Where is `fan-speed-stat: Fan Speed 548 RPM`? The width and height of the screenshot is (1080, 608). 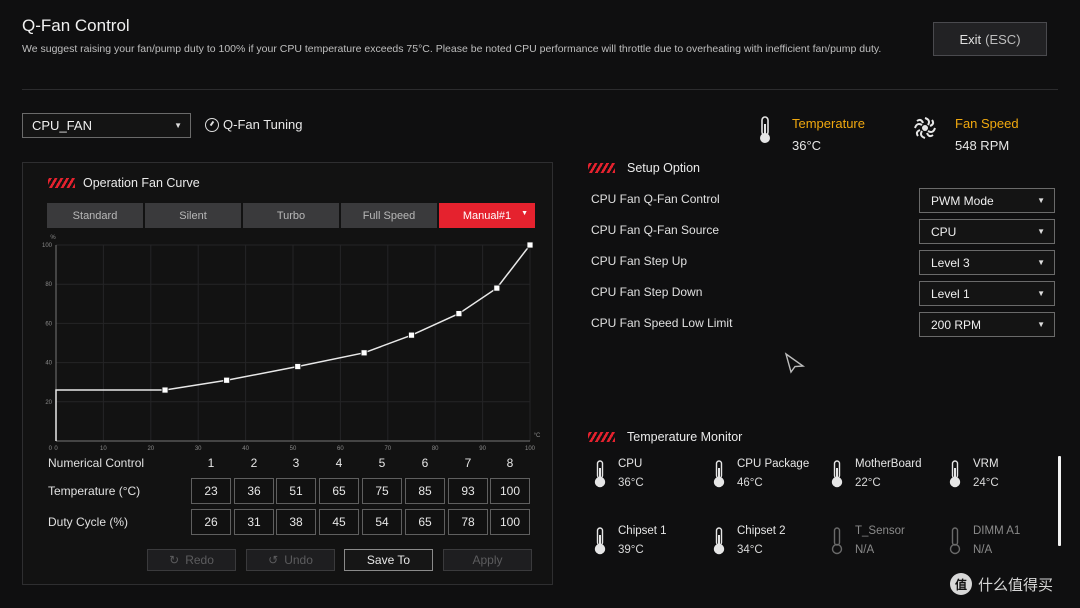
fan-speed-stat: Fan Speed 548 RPM is located at coordinates (987, 134).